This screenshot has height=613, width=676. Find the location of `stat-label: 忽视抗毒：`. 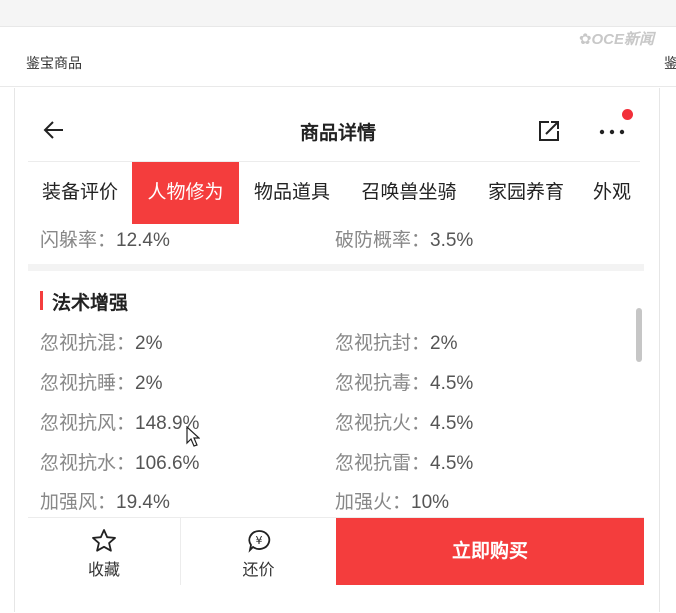

stat-label: 忽视抗毒： is located at coordinates (383, 383).